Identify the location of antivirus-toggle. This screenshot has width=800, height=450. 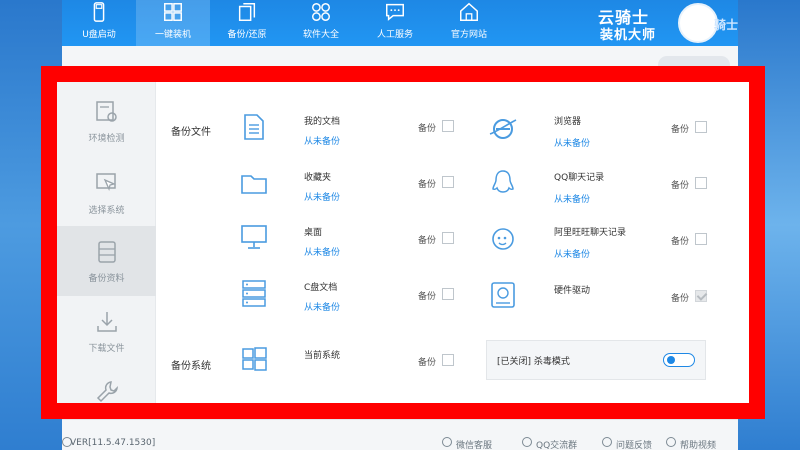
(679, 360).